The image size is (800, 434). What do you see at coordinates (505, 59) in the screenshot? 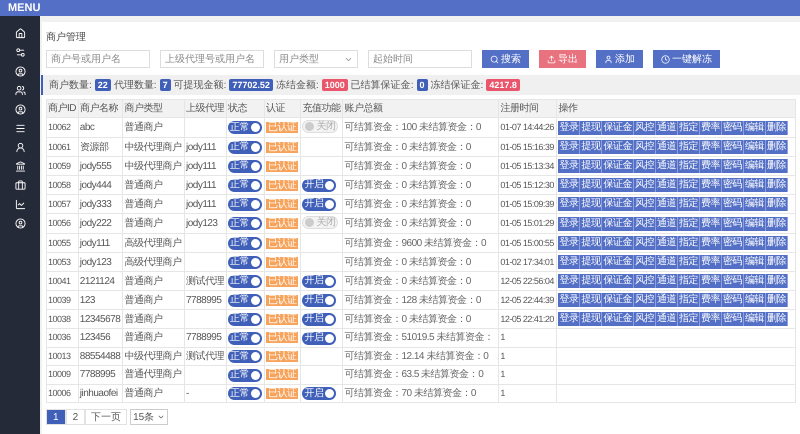
I see `action-button: 搜索` at bounding box center [505, 59].